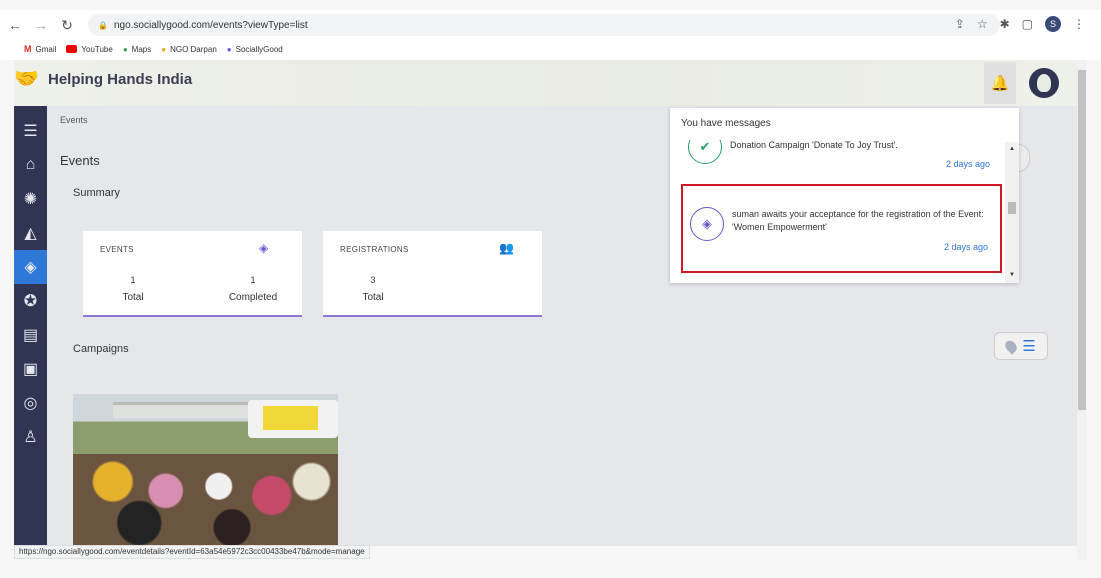 This screenshot has width=1101, height=578. I want to click on events-completed-metric: 1 Completed, so click(253, 289).